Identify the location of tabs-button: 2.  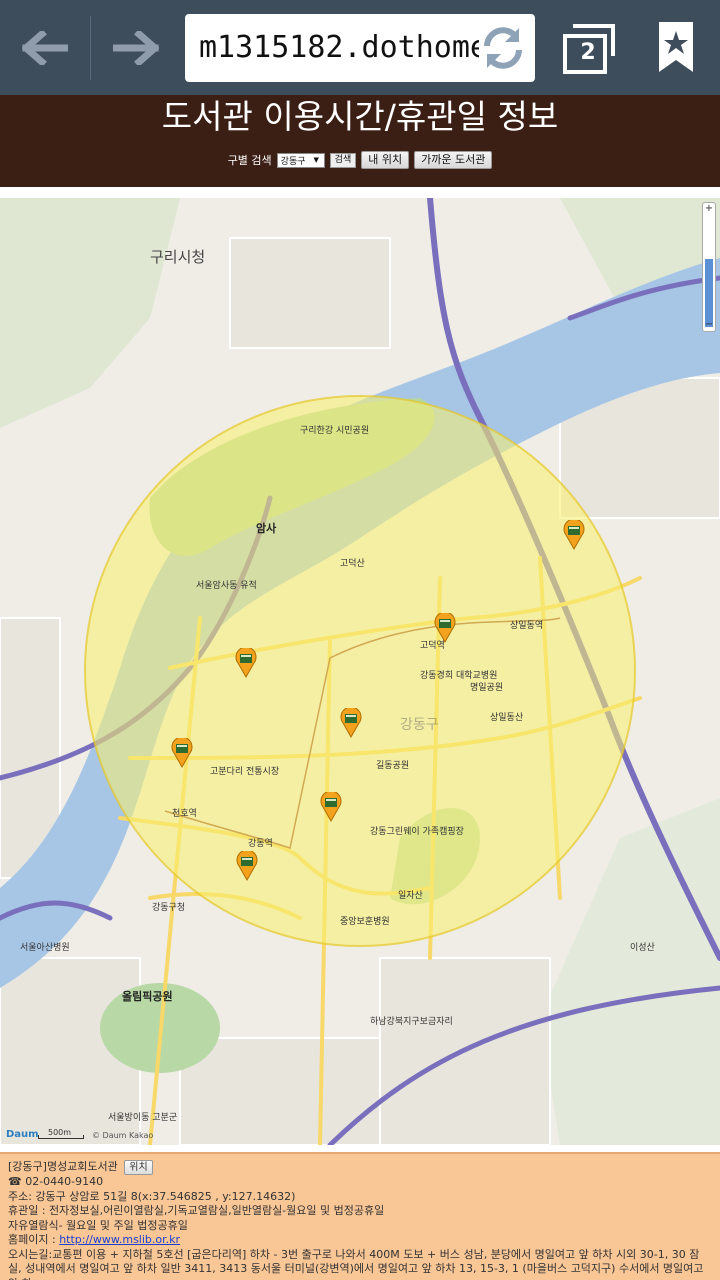
(590, 48).